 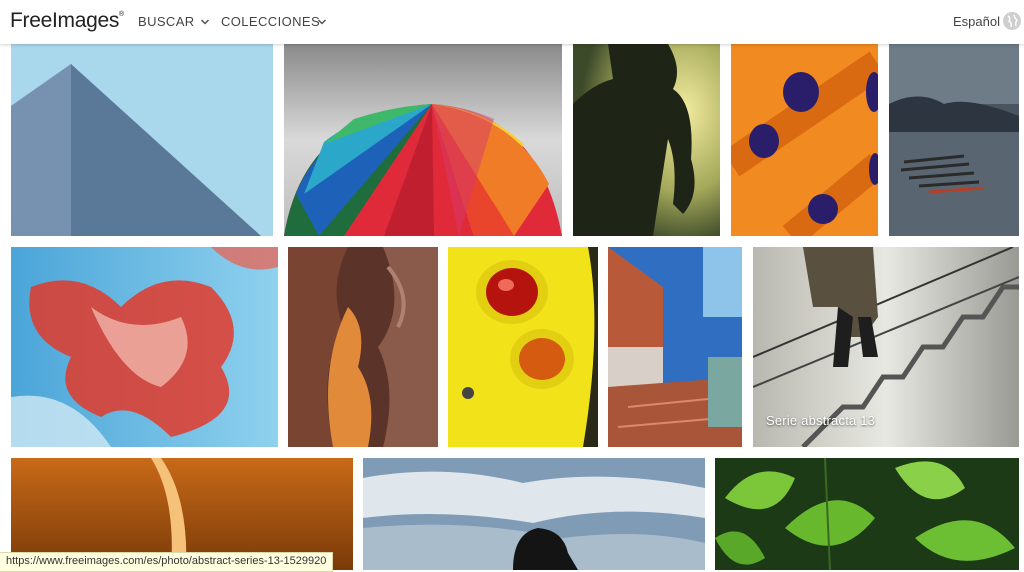 What do you see at coordinates (1012, 21) in the screenshot?
I see `globe-icon` at bounding box center [1012, 21].